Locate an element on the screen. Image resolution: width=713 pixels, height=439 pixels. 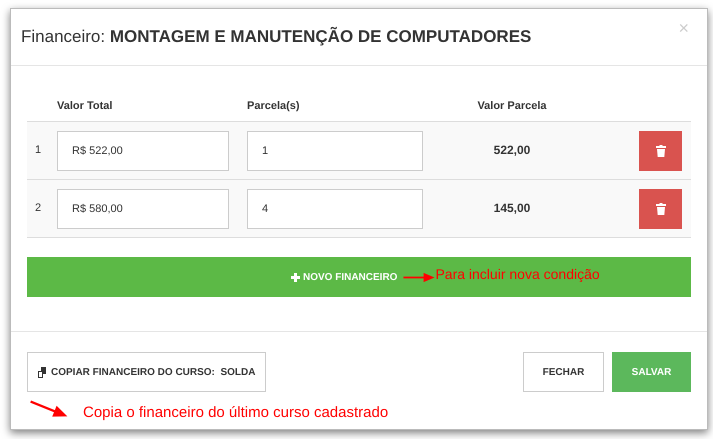
column-header: Valor Parcela is located at coordinates (512, 106).